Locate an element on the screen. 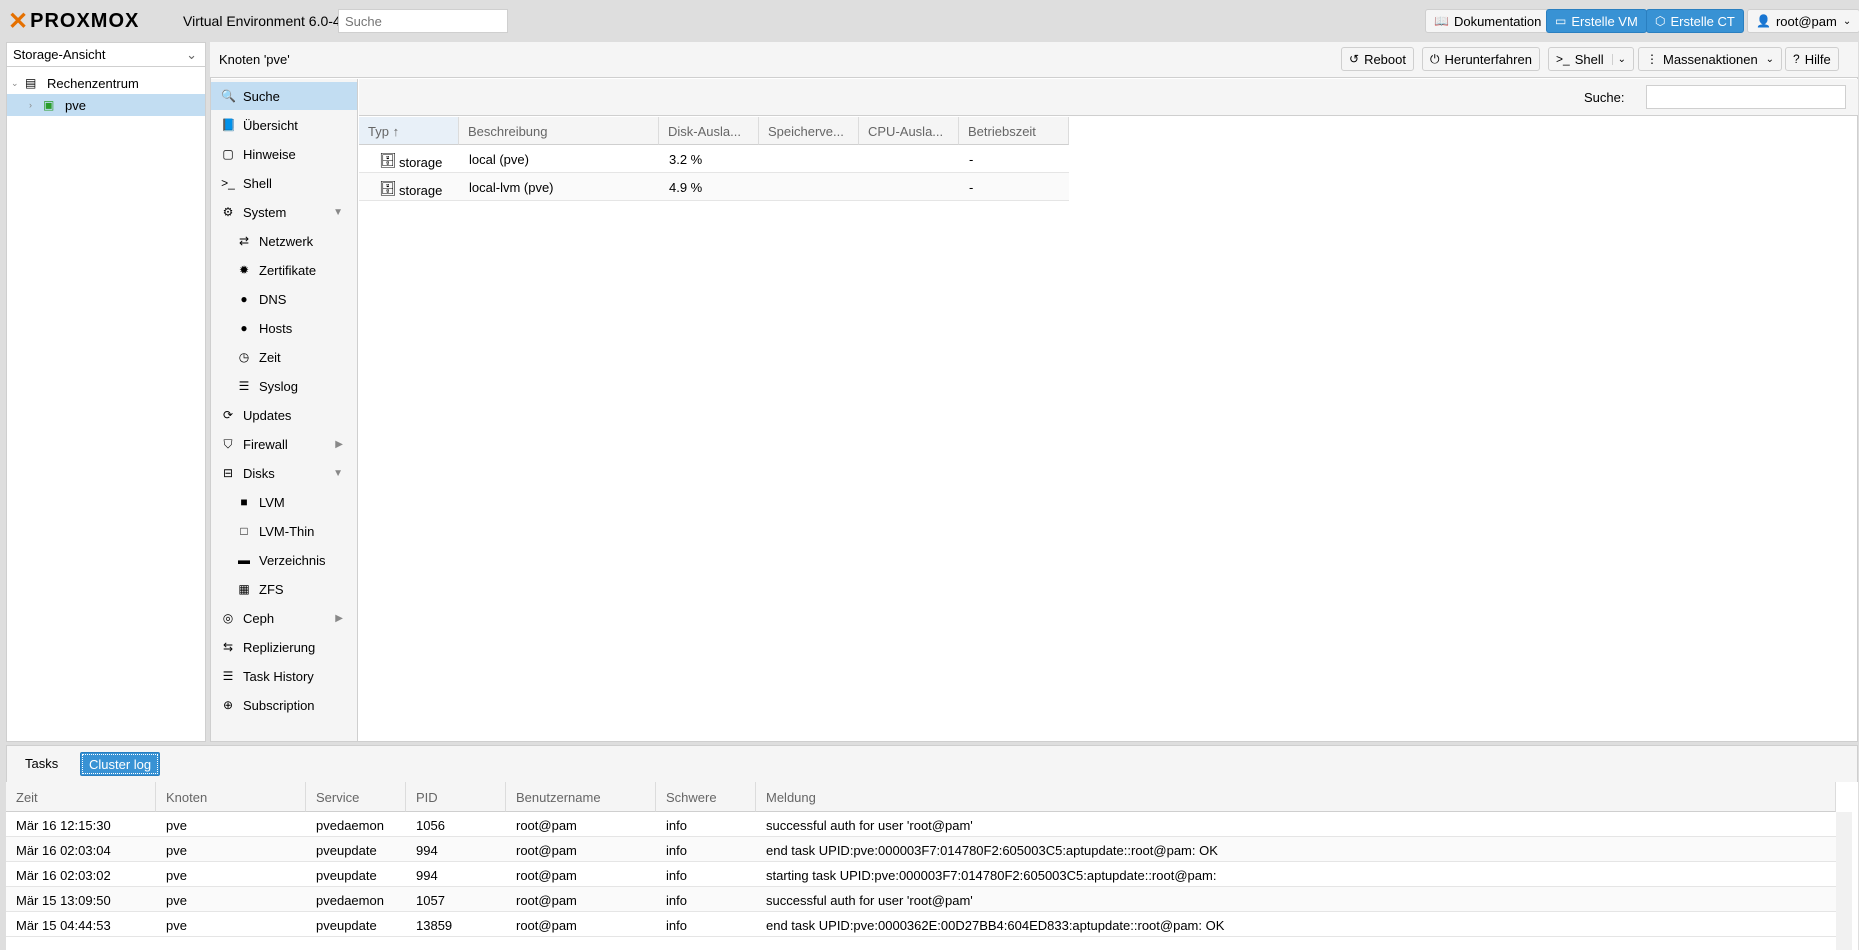 The image size is (1859, 950). nav-item-disks: ⊟ Disks ▼ is located at coordinates (284, 473).